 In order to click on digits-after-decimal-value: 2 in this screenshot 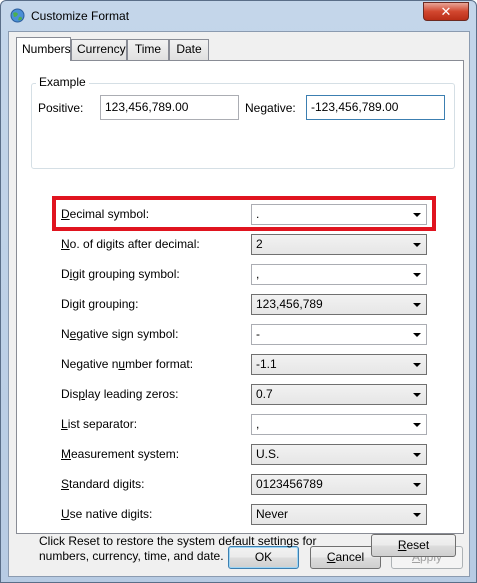, I will do `click(259, 244)`.